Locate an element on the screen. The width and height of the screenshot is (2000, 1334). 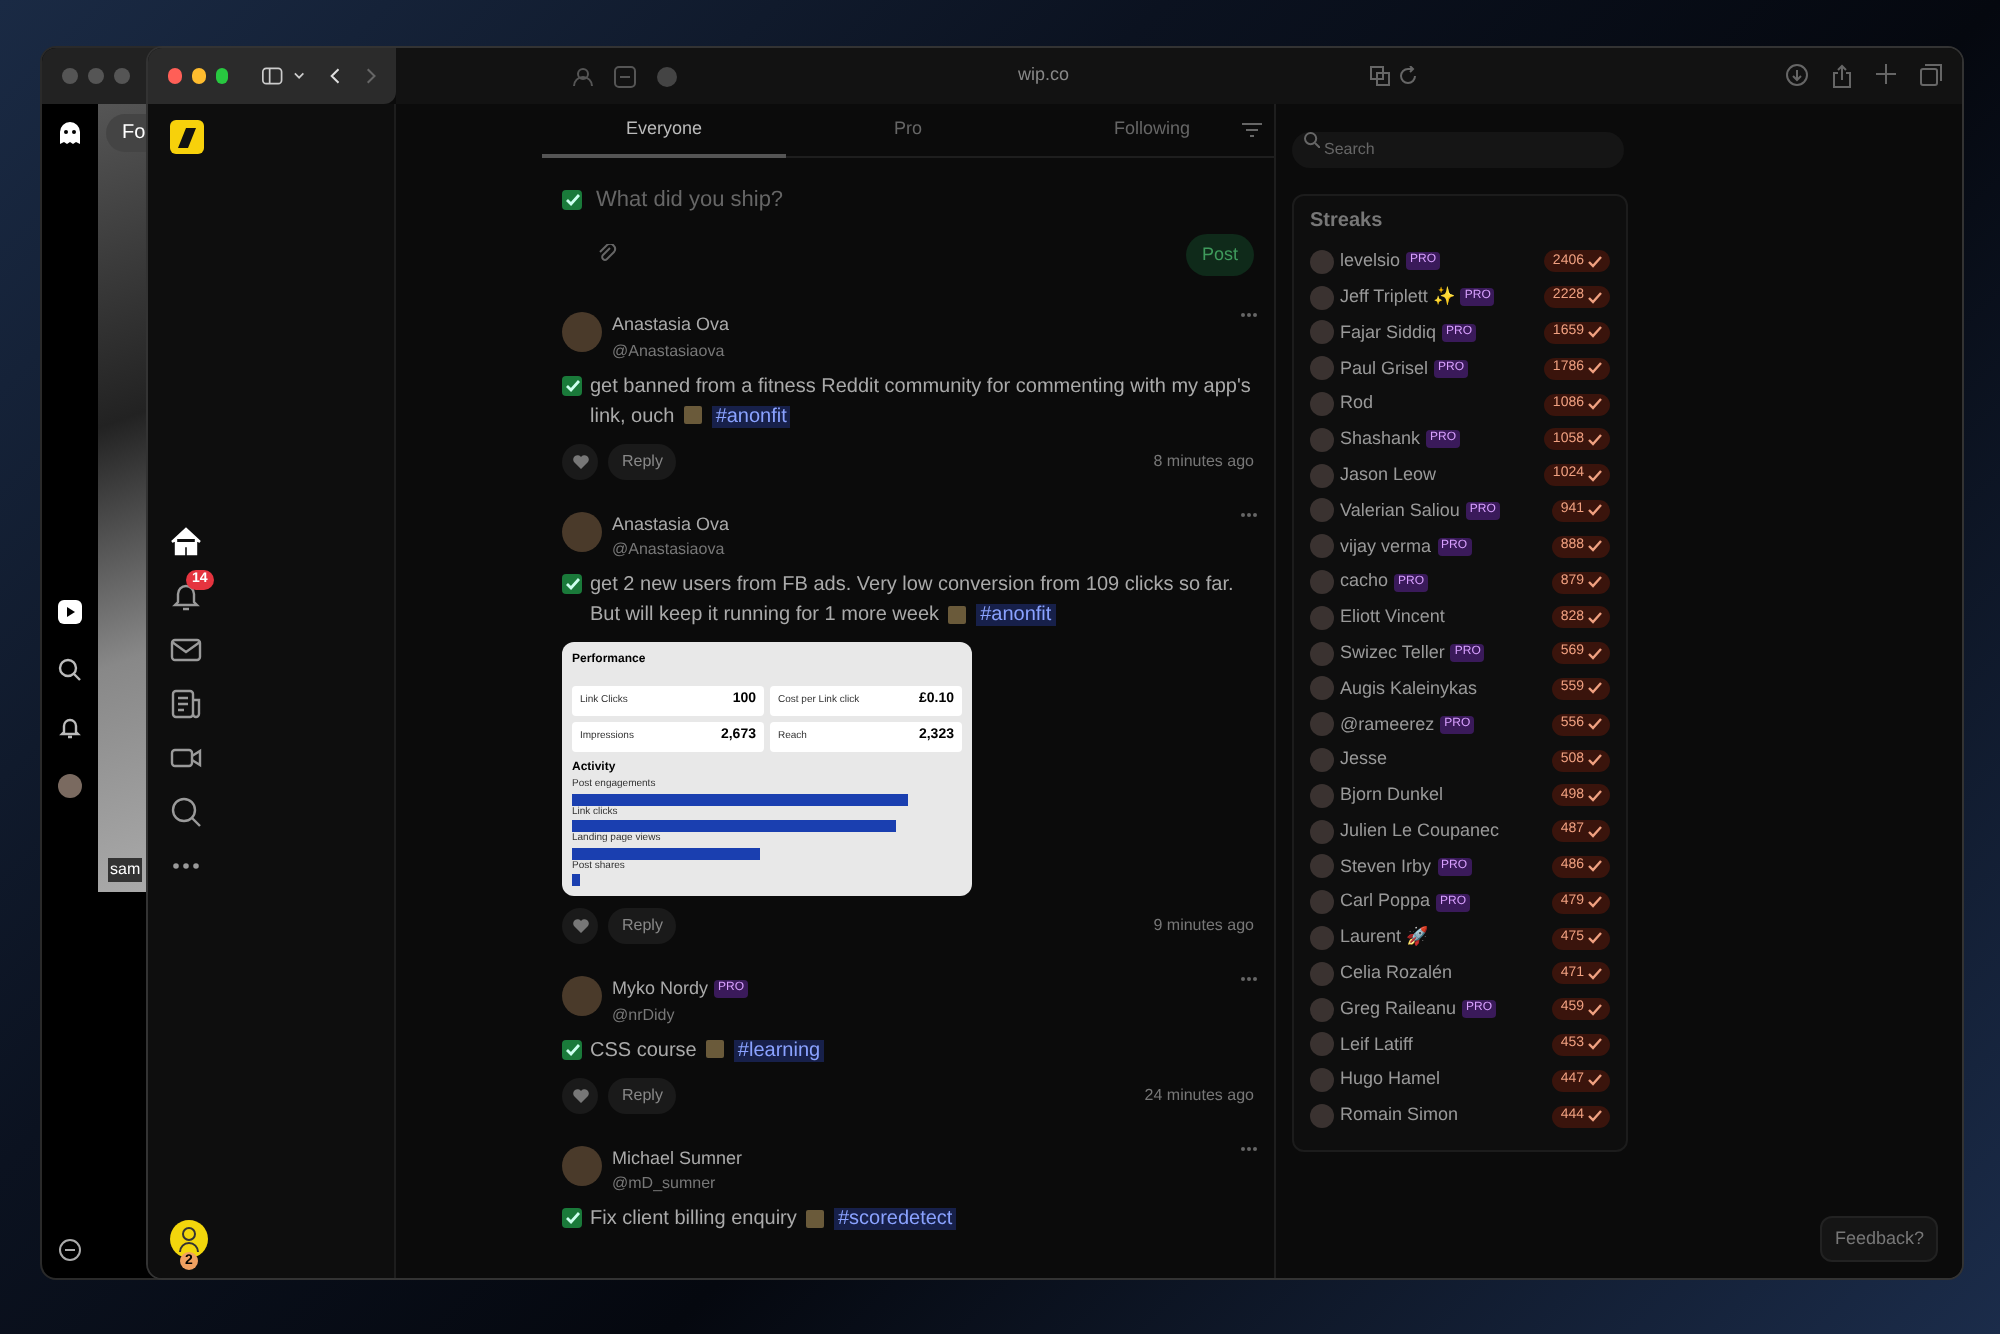
user-name: Anastasia Ova is located at coordinates (671, 325).